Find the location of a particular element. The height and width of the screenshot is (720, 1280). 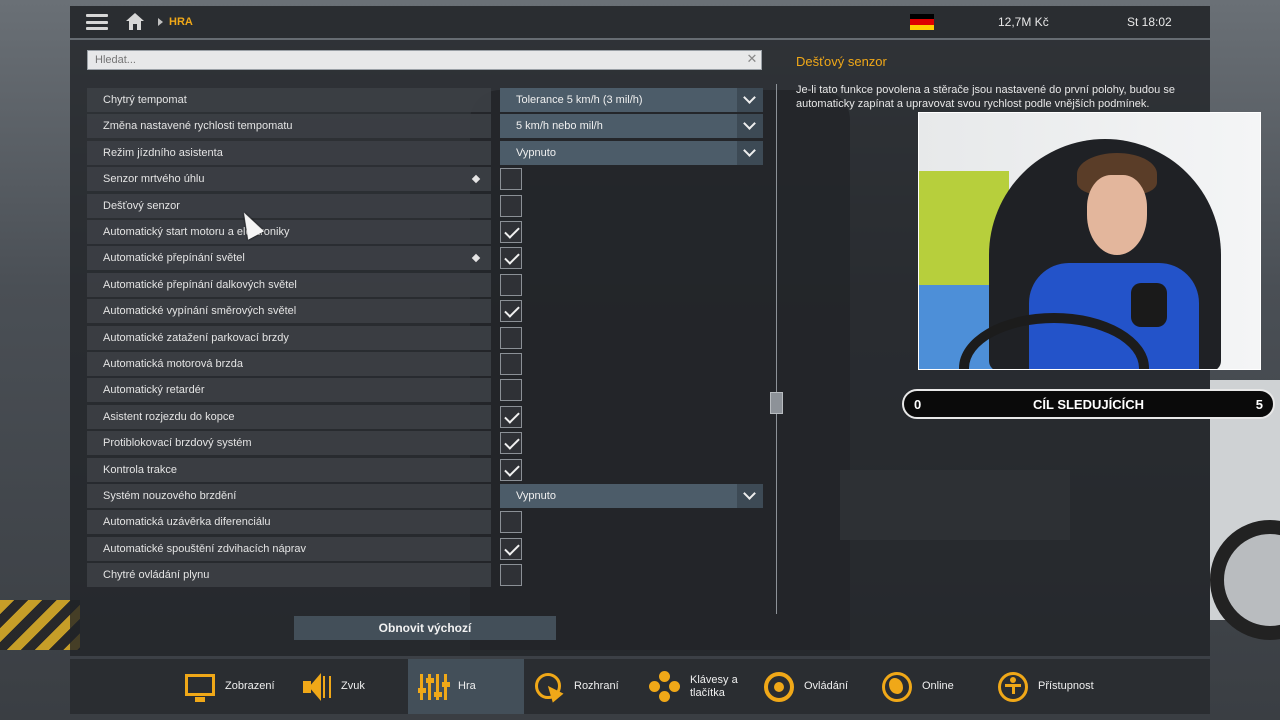

scrollbar-thumb is located at coordinates (776, 403).